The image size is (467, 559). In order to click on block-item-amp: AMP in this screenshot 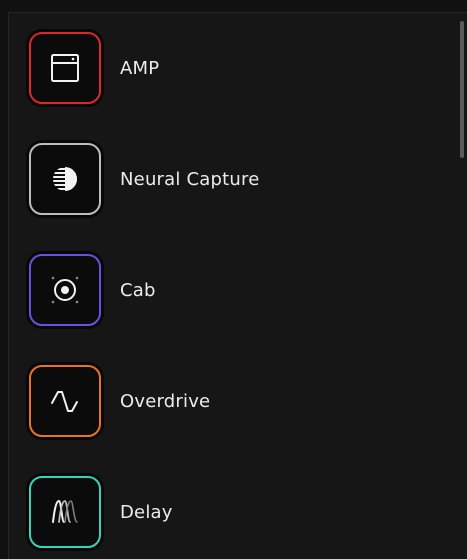, I will do `click(226, 68)`.